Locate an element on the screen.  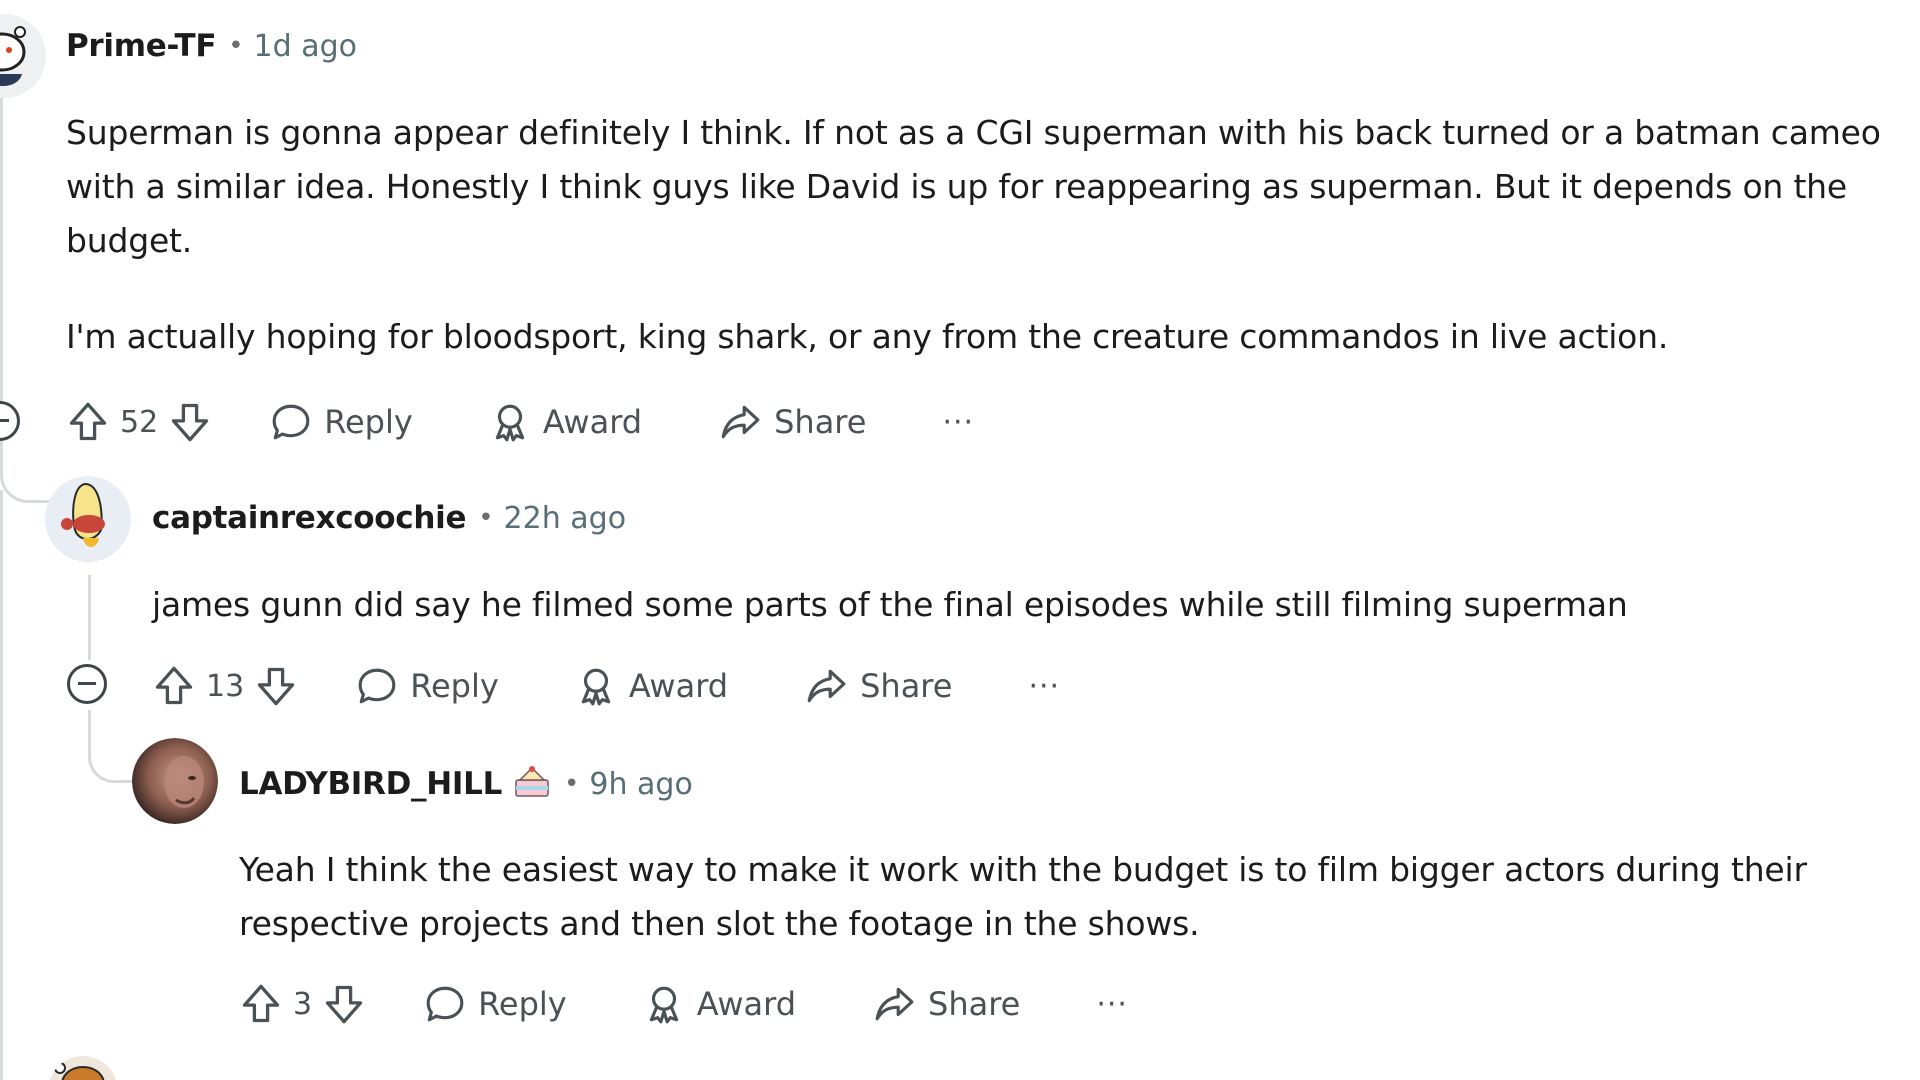
author-name: captainrexcoochie is located at coordinates (309, 518).